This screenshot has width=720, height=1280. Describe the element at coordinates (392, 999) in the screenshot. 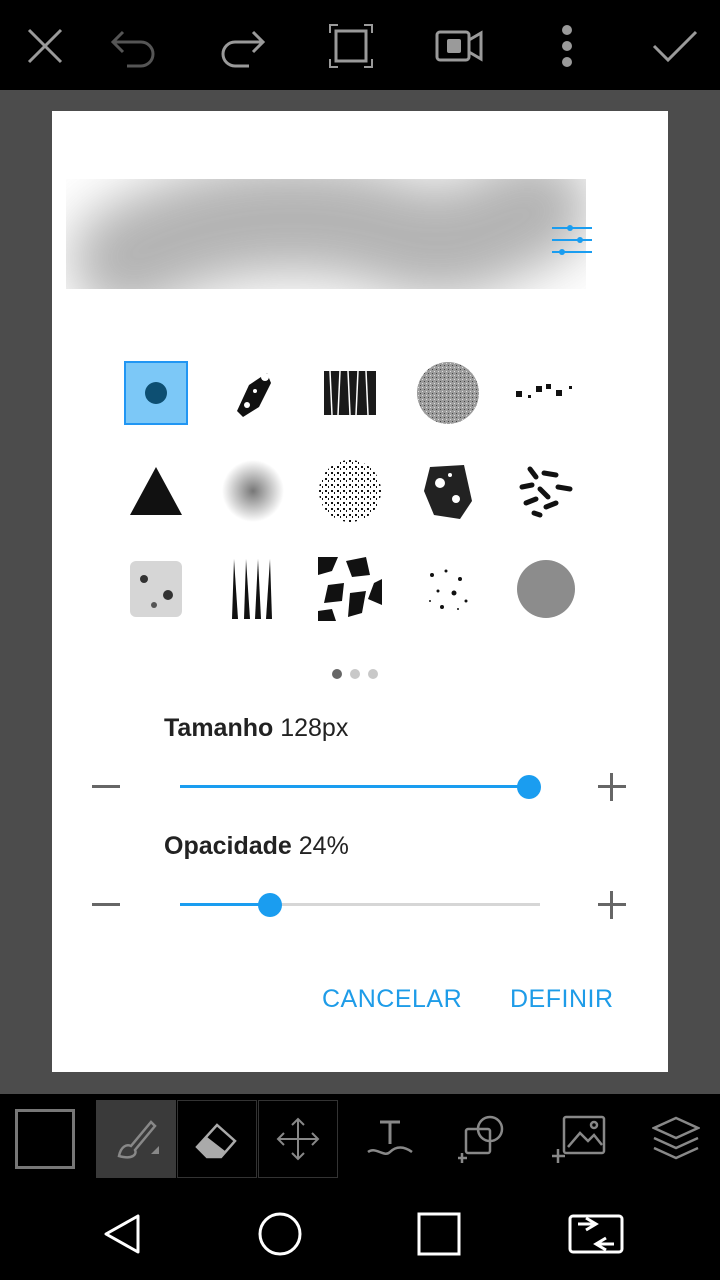

I see `cancel-button: CANCELAR` at that location.